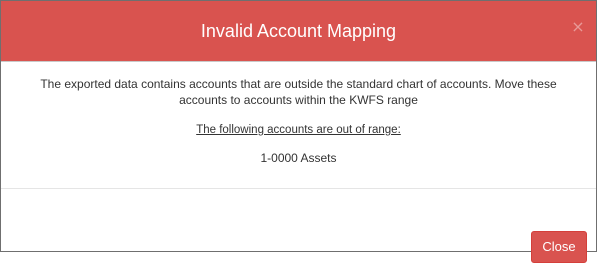 Image resolution: width=597 pixels, height=263 pixels. I want to click on out-of-range-heading: The following accounts are out of range:, so click(298, 130).